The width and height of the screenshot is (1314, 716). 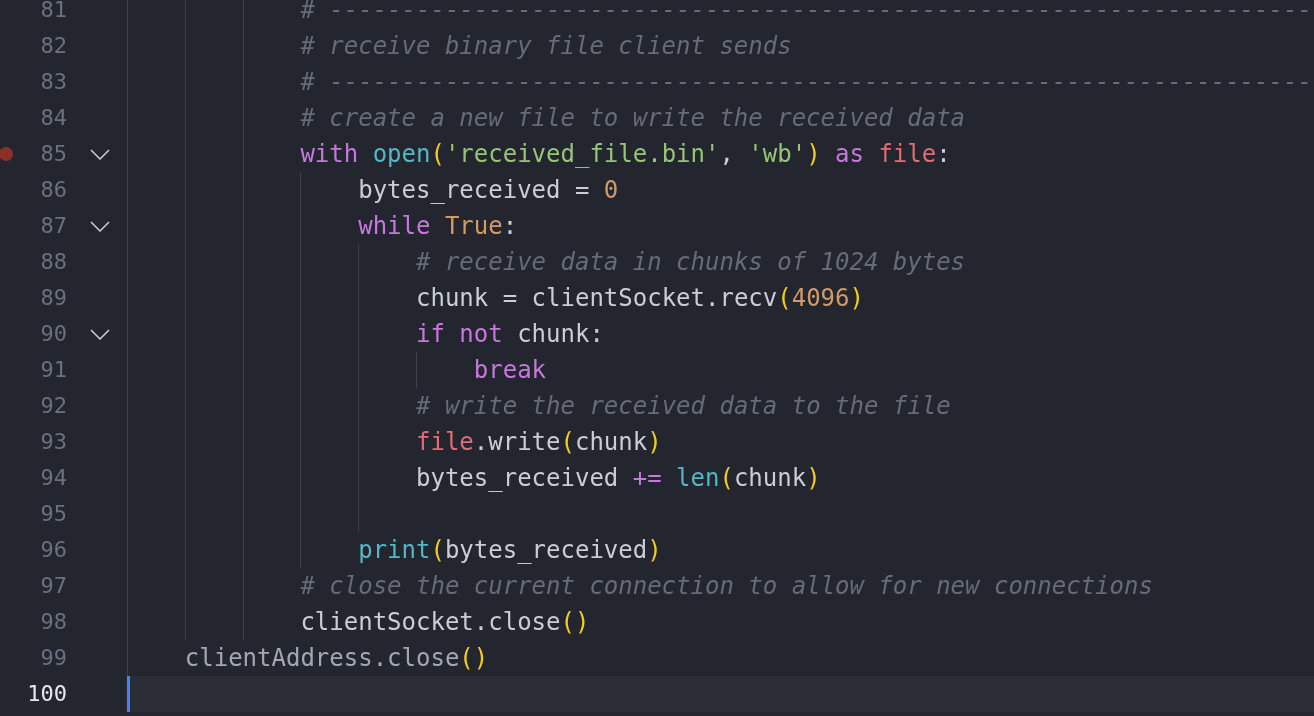 I want to click on code-line: bytes_received = 0, so click(x=488, y=190).